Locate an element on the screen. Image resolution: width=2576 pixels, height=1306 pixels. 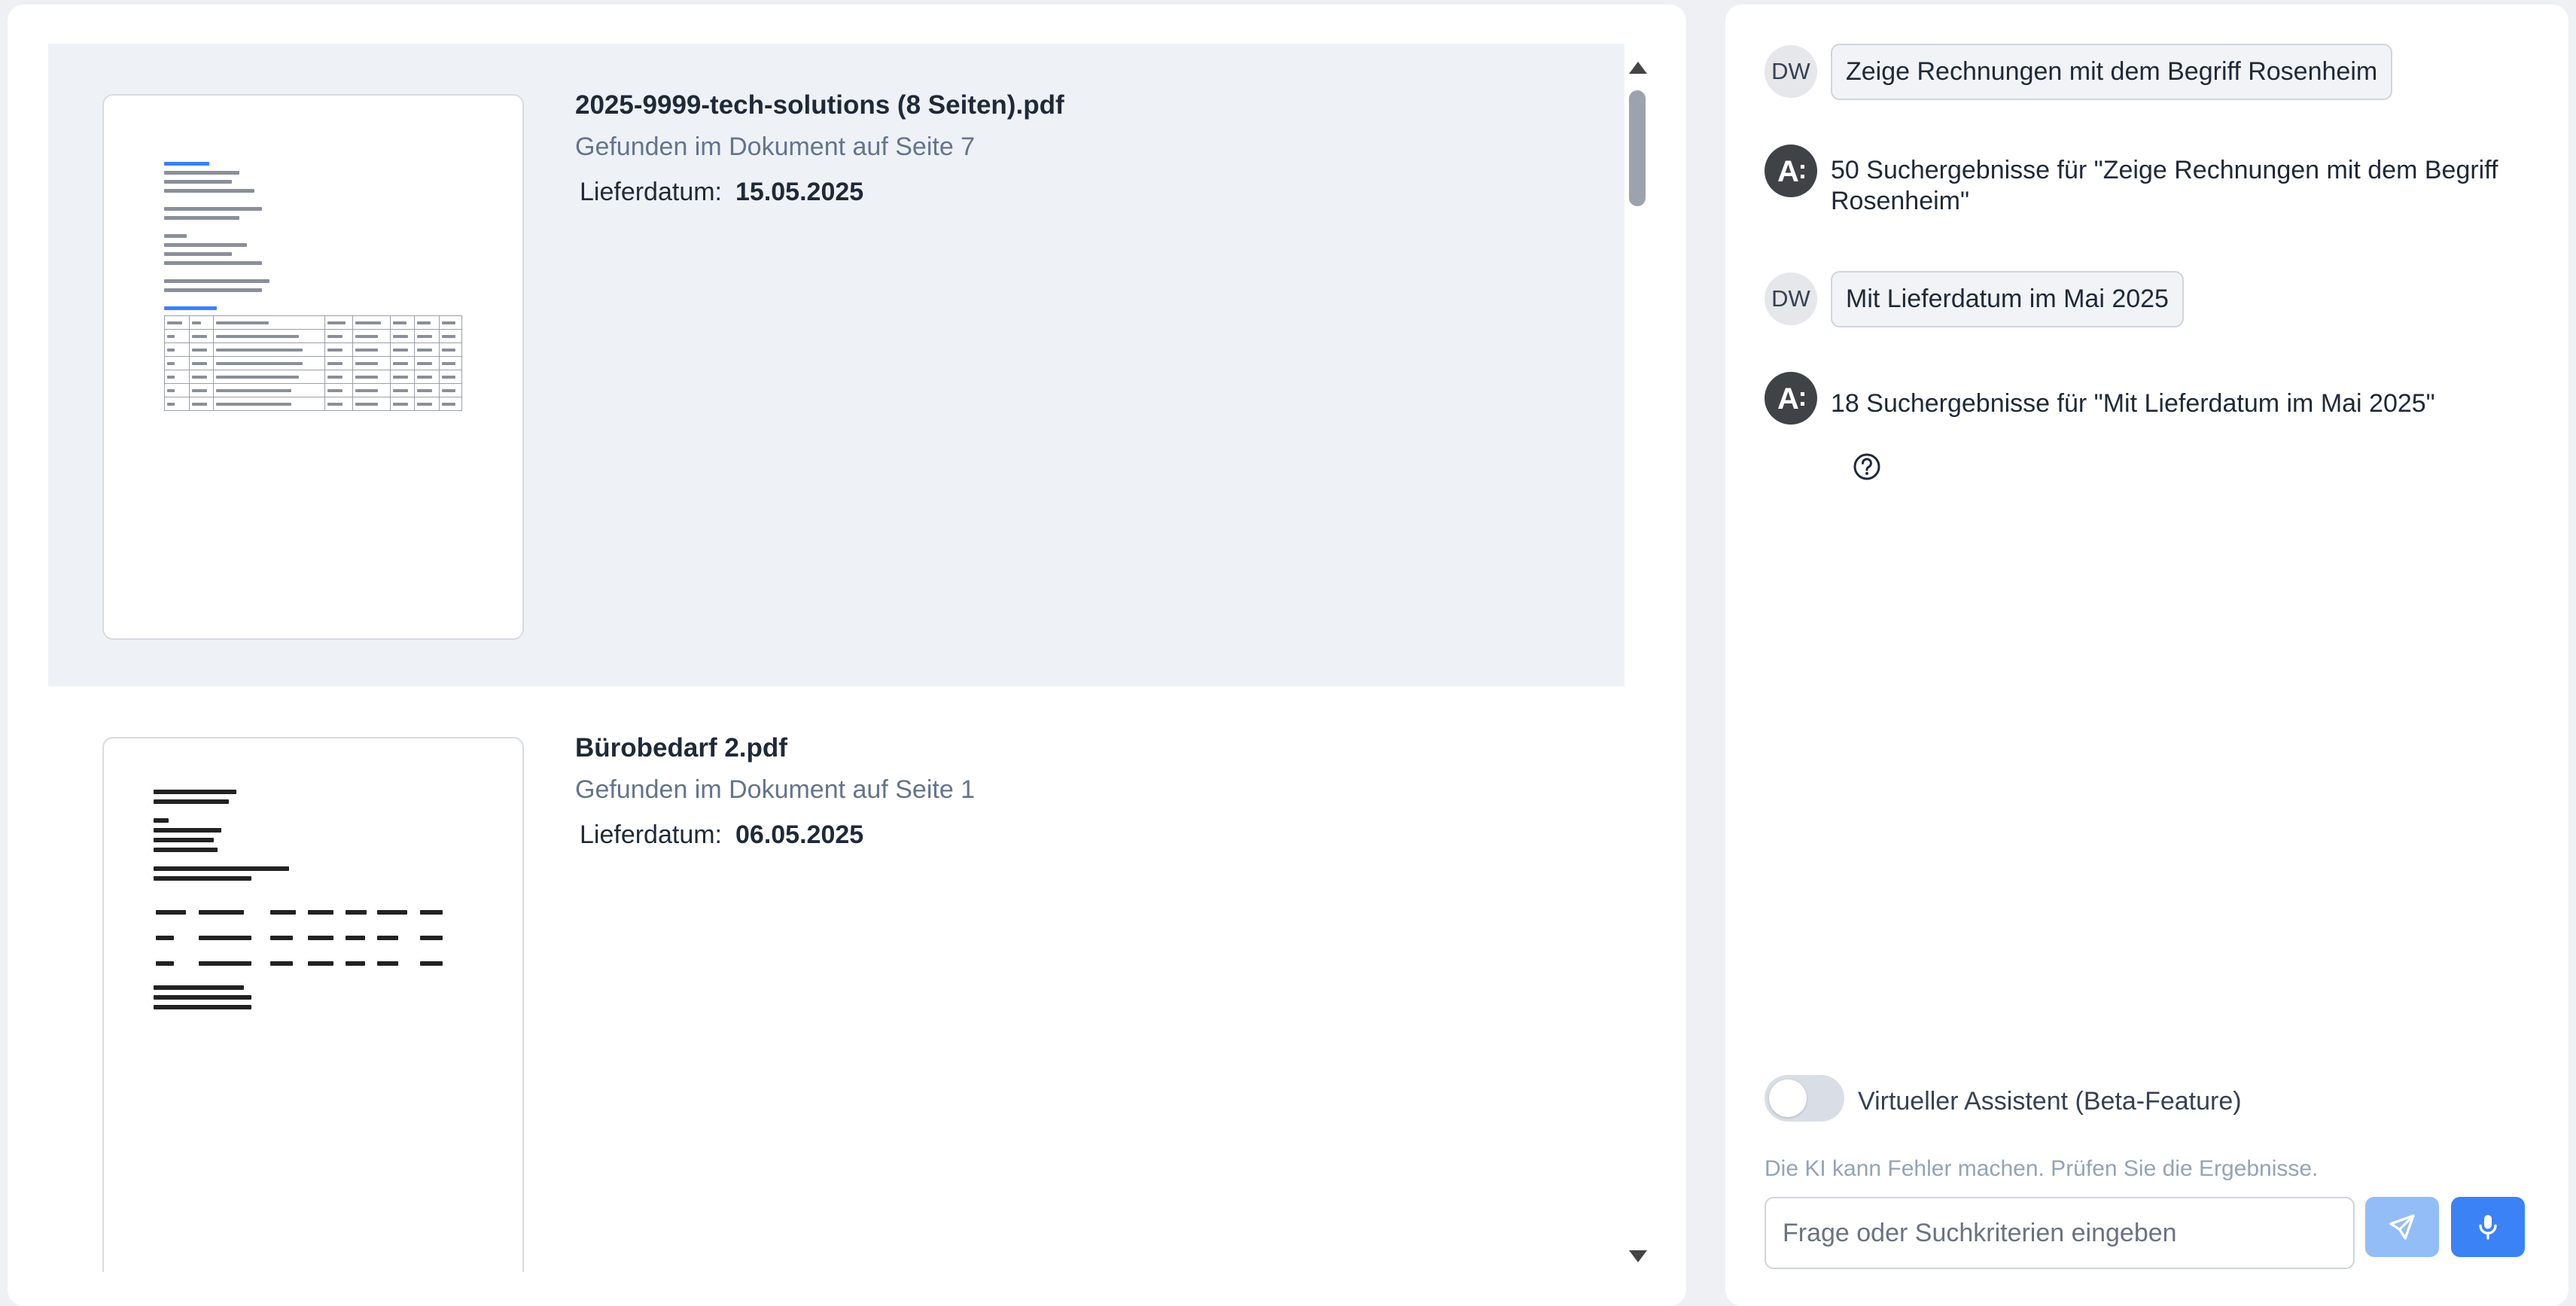
assistant-toggle is located at coordinates (1805, 1098).